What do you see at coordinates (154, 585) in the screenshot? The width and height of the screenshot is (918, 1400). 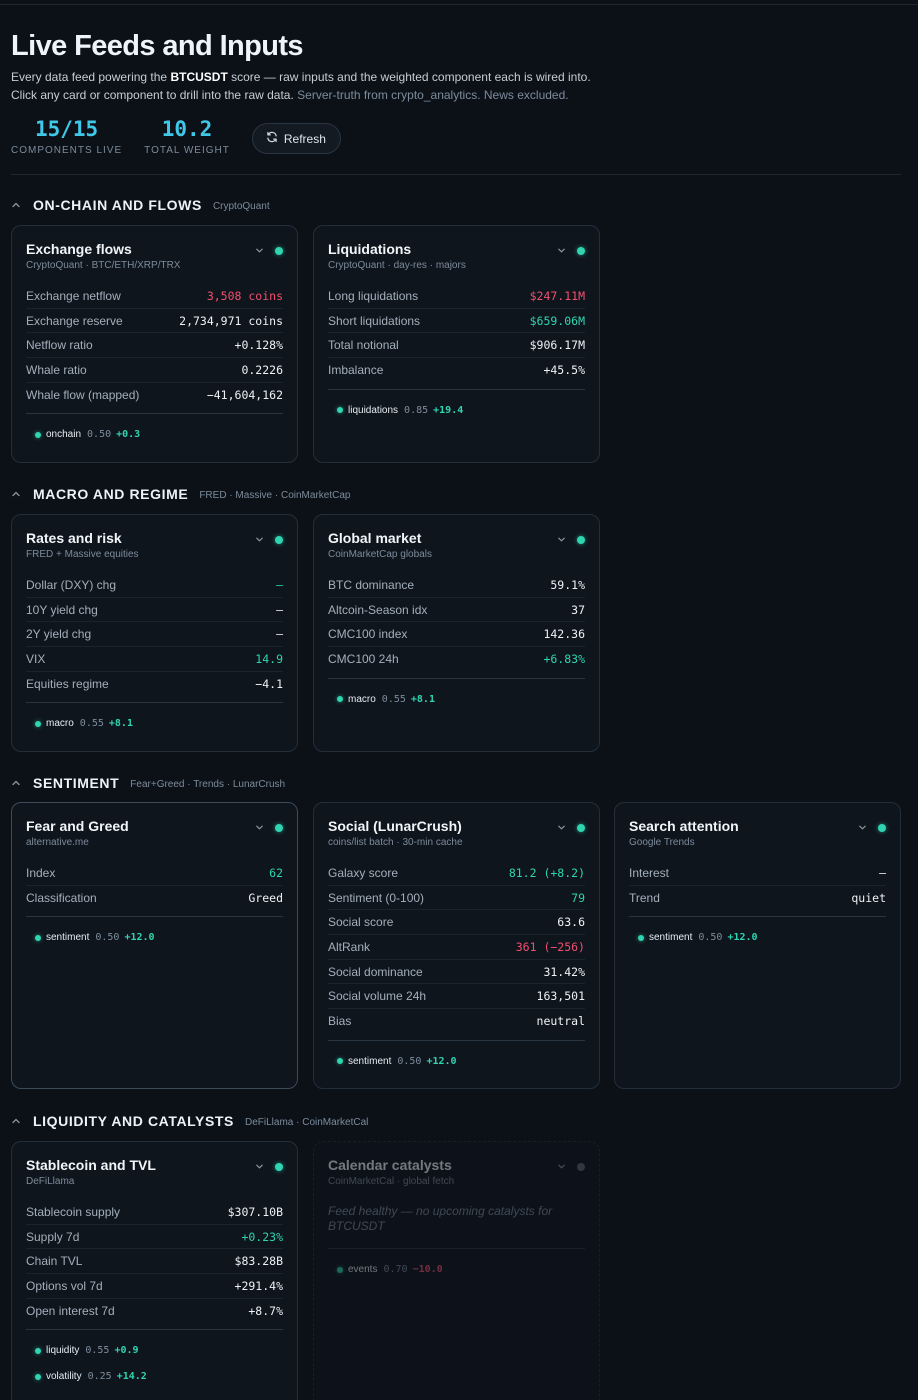 I see `metric-row: Dollar (DXY) chg —` at bounding box center [154, 585].